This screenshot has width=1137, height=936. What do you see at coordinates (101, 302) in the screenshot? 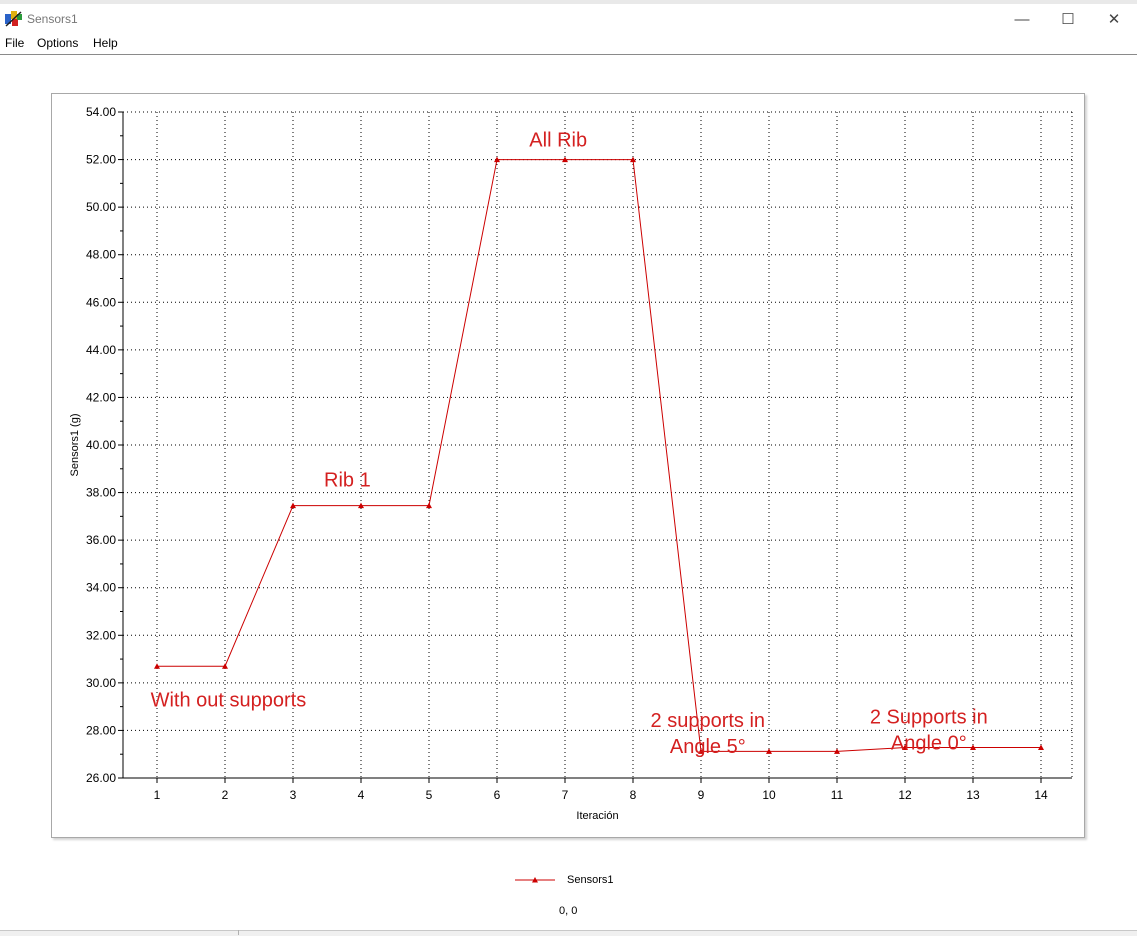
I see `y-tick-label: 46.00` at bounding box center [101, 302].